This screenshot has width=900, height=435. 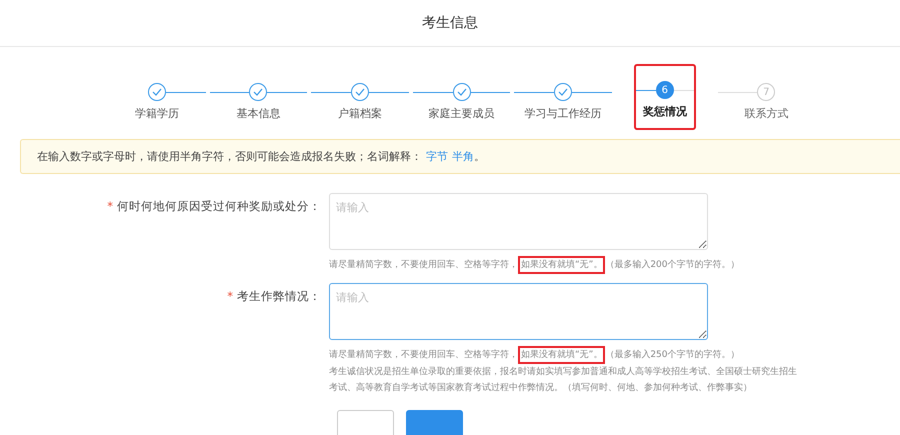 What do you see at coordinates (672, 355) in the screenshot?
I see `hint-limit: （最多输入250个字节的字符。）` at bounding box center [672, 355].